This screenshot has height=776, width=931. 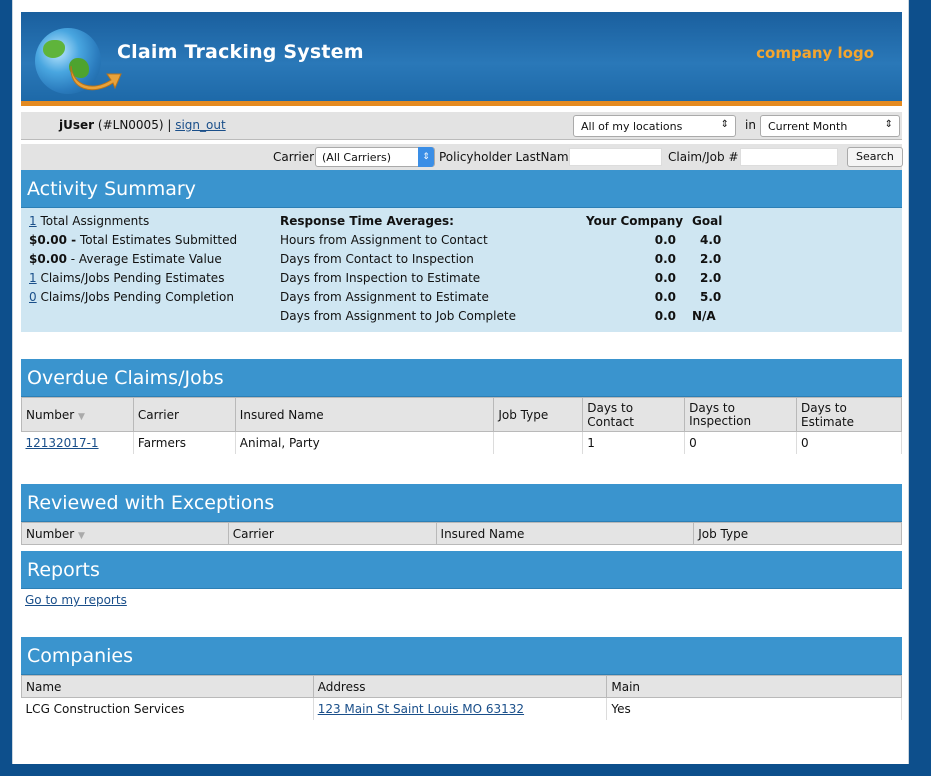 I want to click on column-main: Main, so click(x=754, y=686).